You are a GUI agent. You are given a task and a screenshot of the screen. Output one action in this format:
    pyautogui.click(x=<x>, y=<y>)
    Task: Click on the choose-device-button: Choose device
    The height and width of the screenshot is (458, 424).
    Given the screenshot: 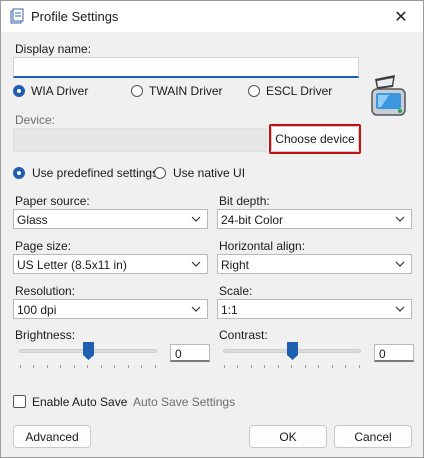 What is the action you would take?
    pyautogui.click(x=315, y=139)
    